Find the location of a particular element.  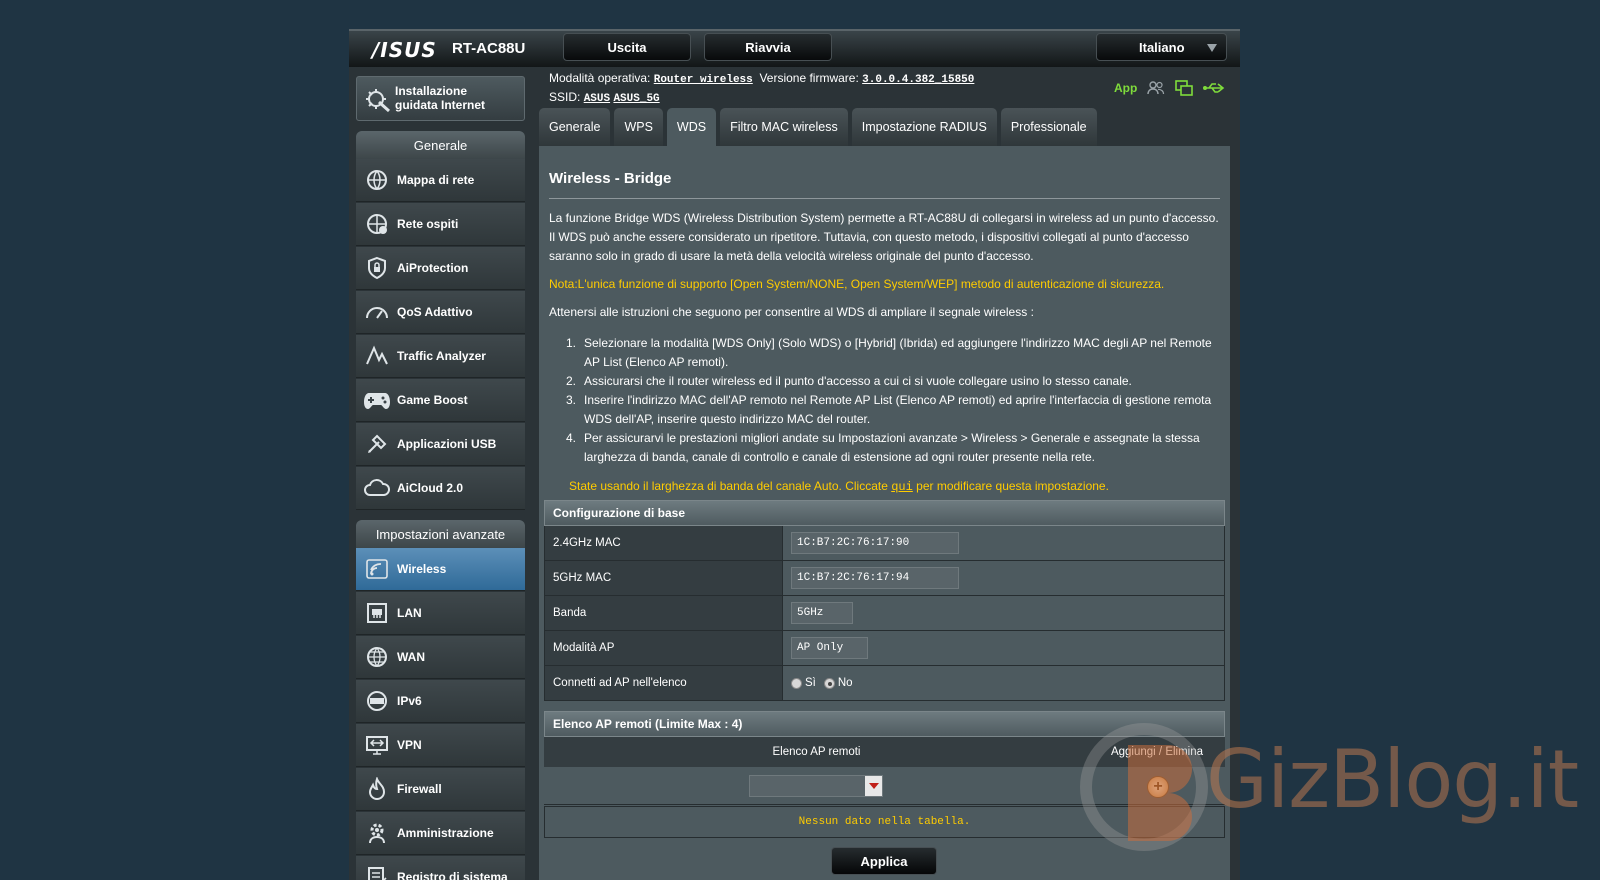

remote-ap-header: Elenco AP remoti (Limite Max : 4) is located at coordinates (884, 724).